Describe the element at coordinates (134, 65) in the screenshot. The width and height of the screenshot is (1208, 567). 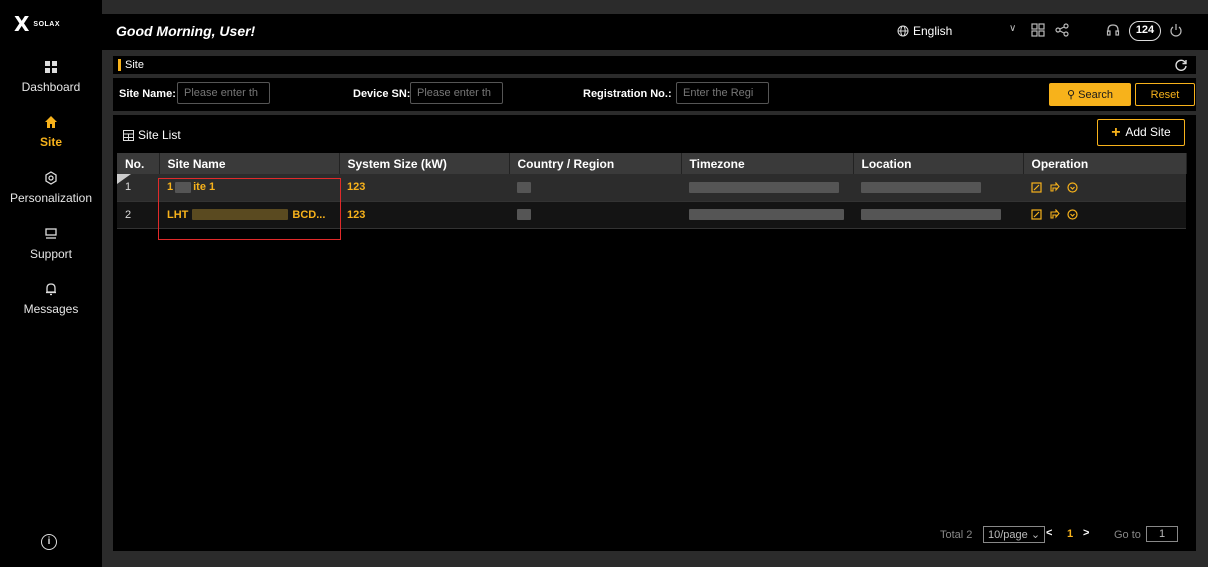
I see `breadcrumb-title: Site` at that location.